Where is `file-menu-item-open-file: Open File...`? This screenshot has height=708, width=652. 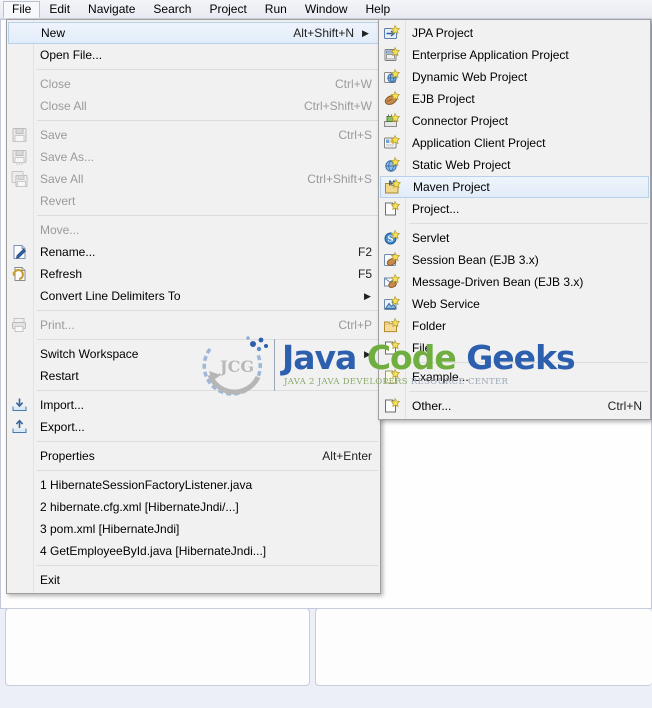 file-menu-item-open-file: Open File... is located at coordinates (193, 55).